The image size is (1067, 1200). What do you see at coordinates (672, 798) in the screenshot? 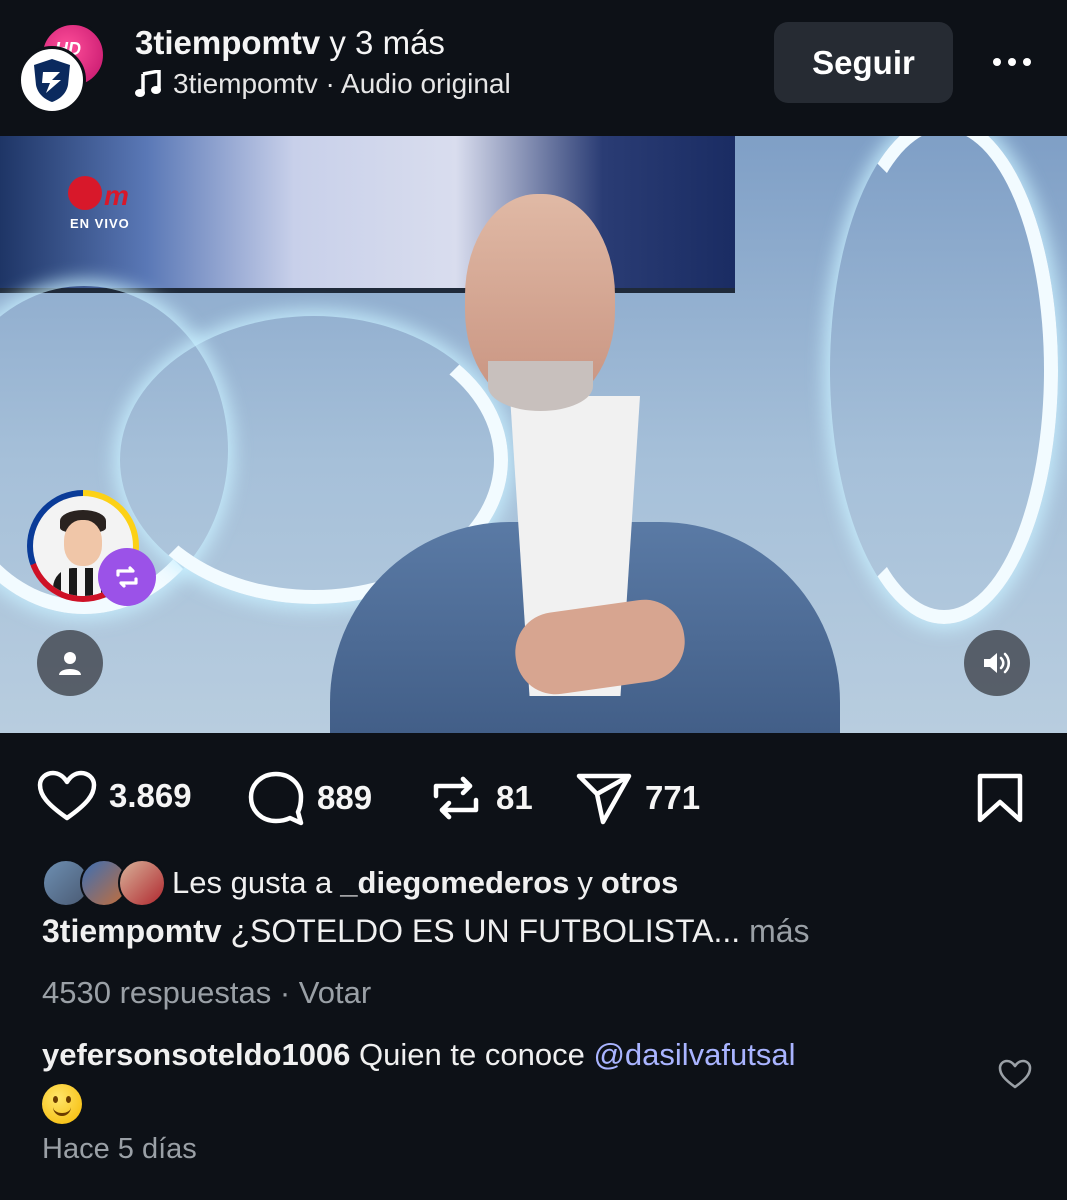
I see `shares-count: 771` at bounding box center [672, 798].